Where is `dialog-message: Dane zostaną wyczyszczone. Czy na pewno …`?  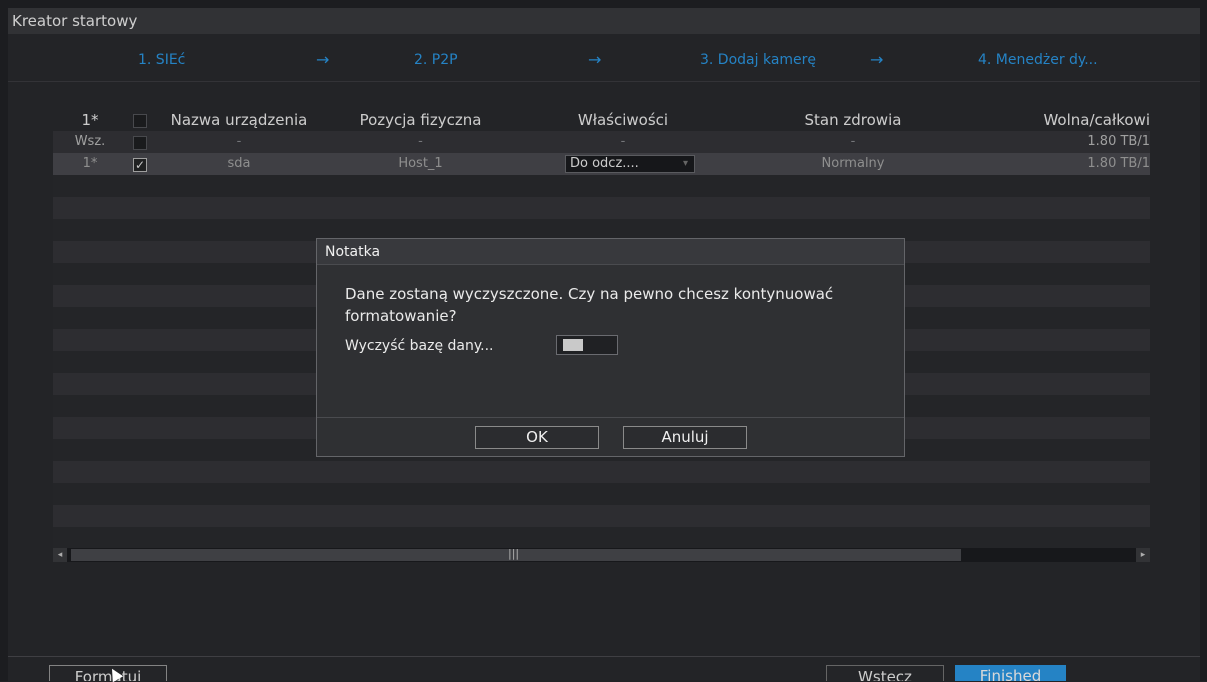
dialog-message: Dane zostaną wyczyszczone. Czy na pewno … is located at coordinates (589, 305).